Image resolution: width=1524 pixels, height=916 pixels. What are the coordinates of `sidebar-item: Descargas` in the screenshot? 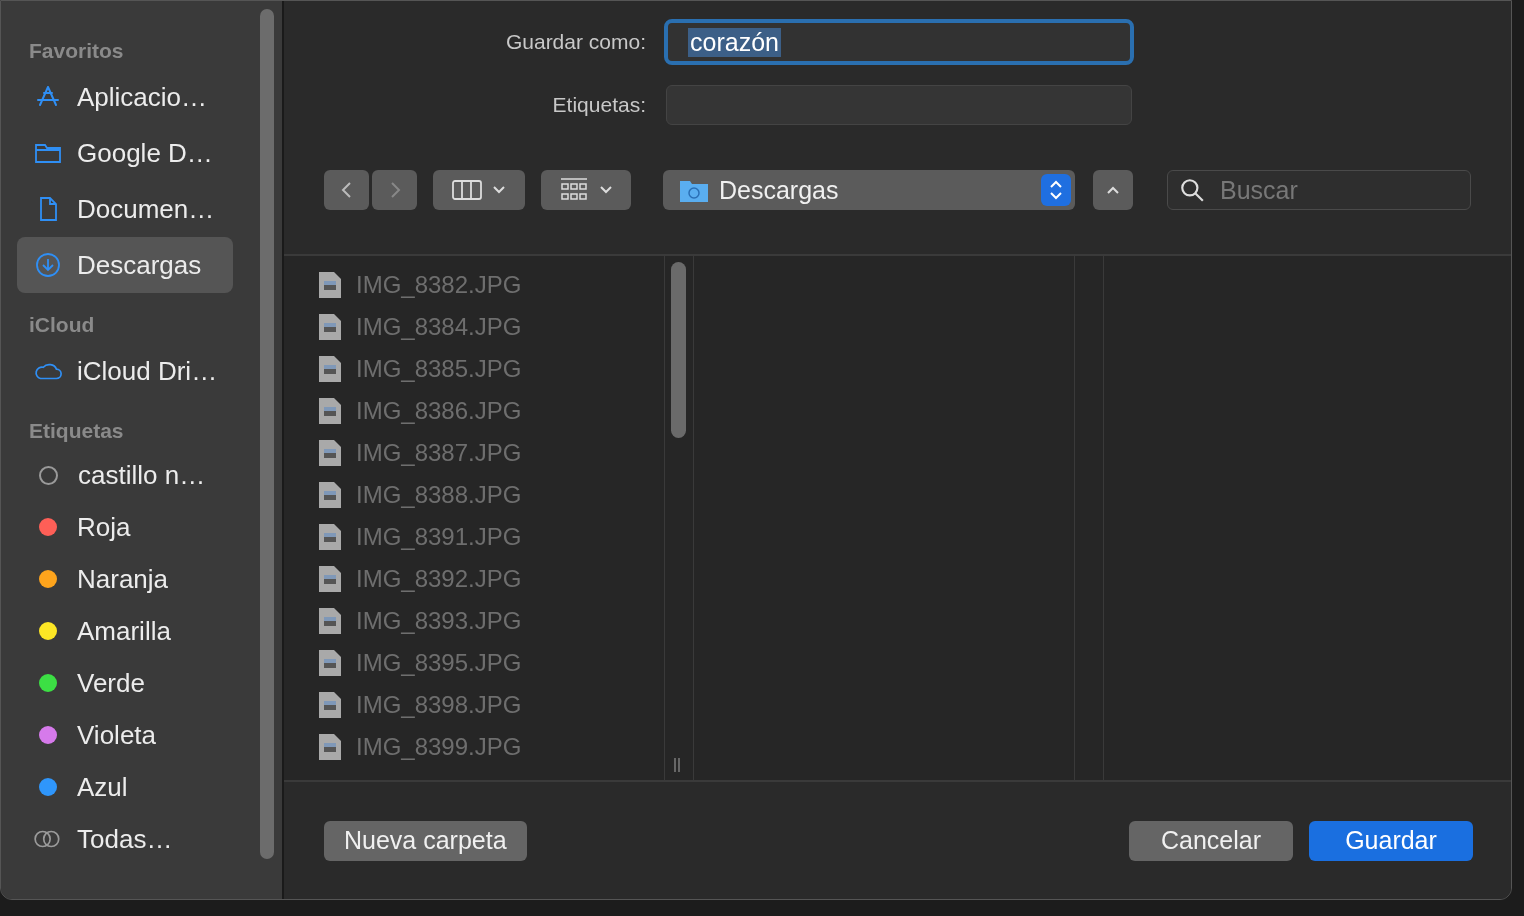 It's located at (125, 265).